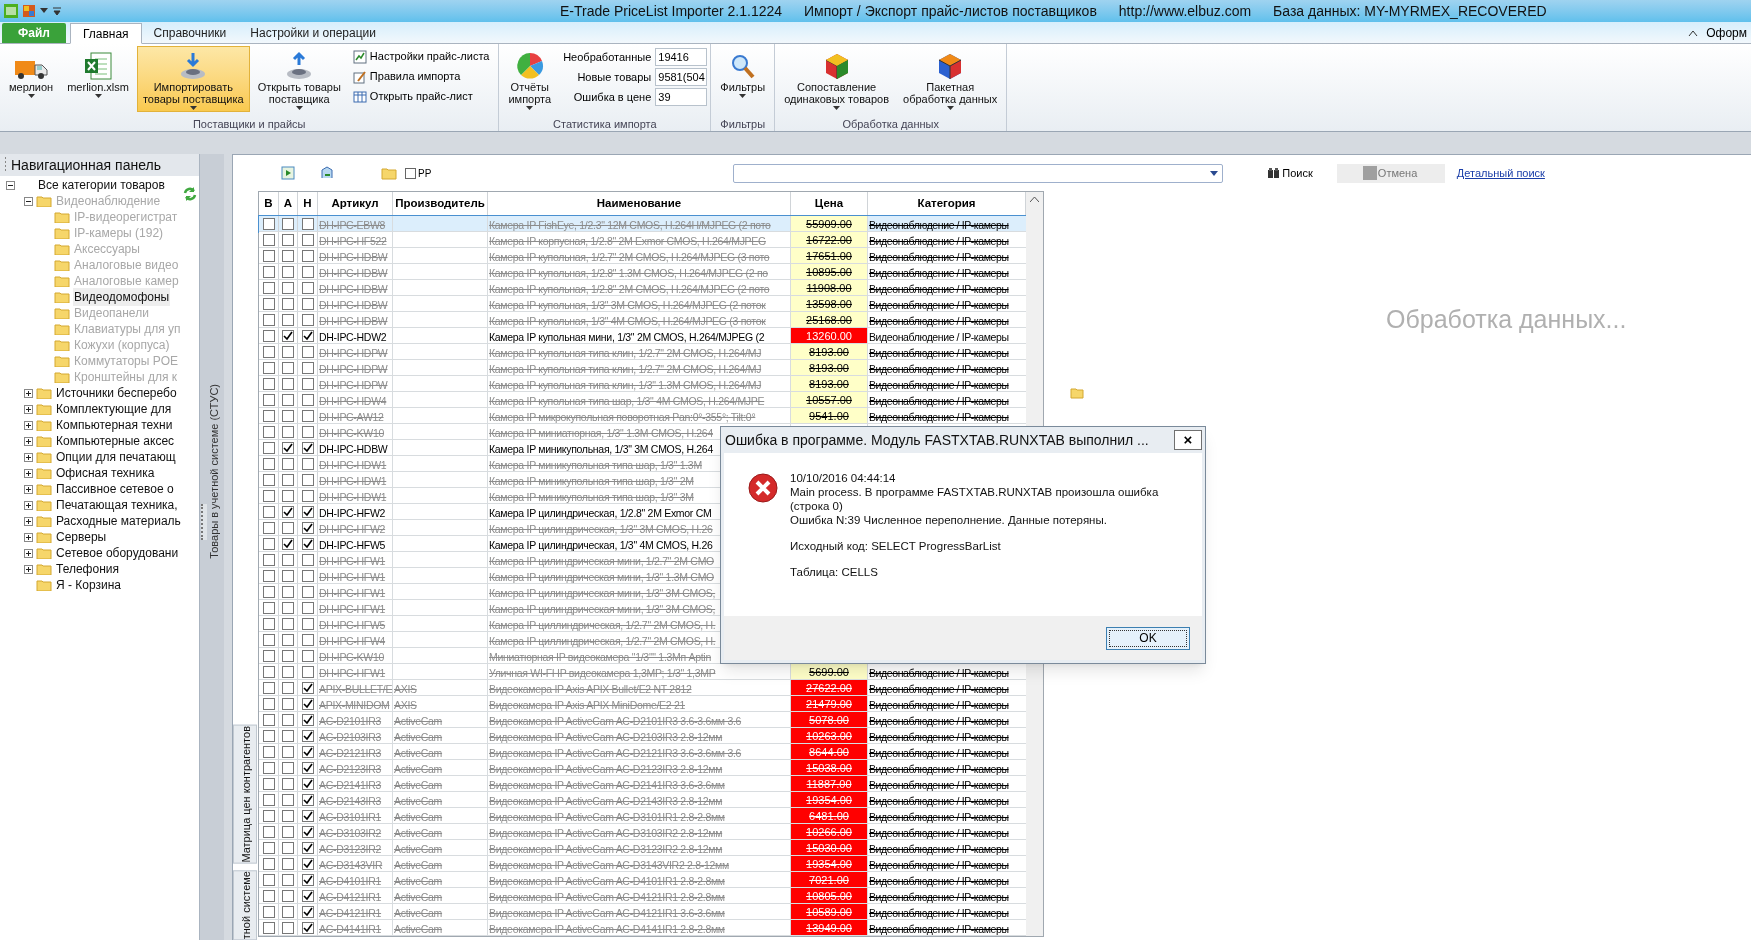 This screenshot has width=1751, height=940. What do you see at coordinates (350, 833) in the screenshot?
I see `table-cell: AC-D3103IR2` at bounding box center [350, 833].